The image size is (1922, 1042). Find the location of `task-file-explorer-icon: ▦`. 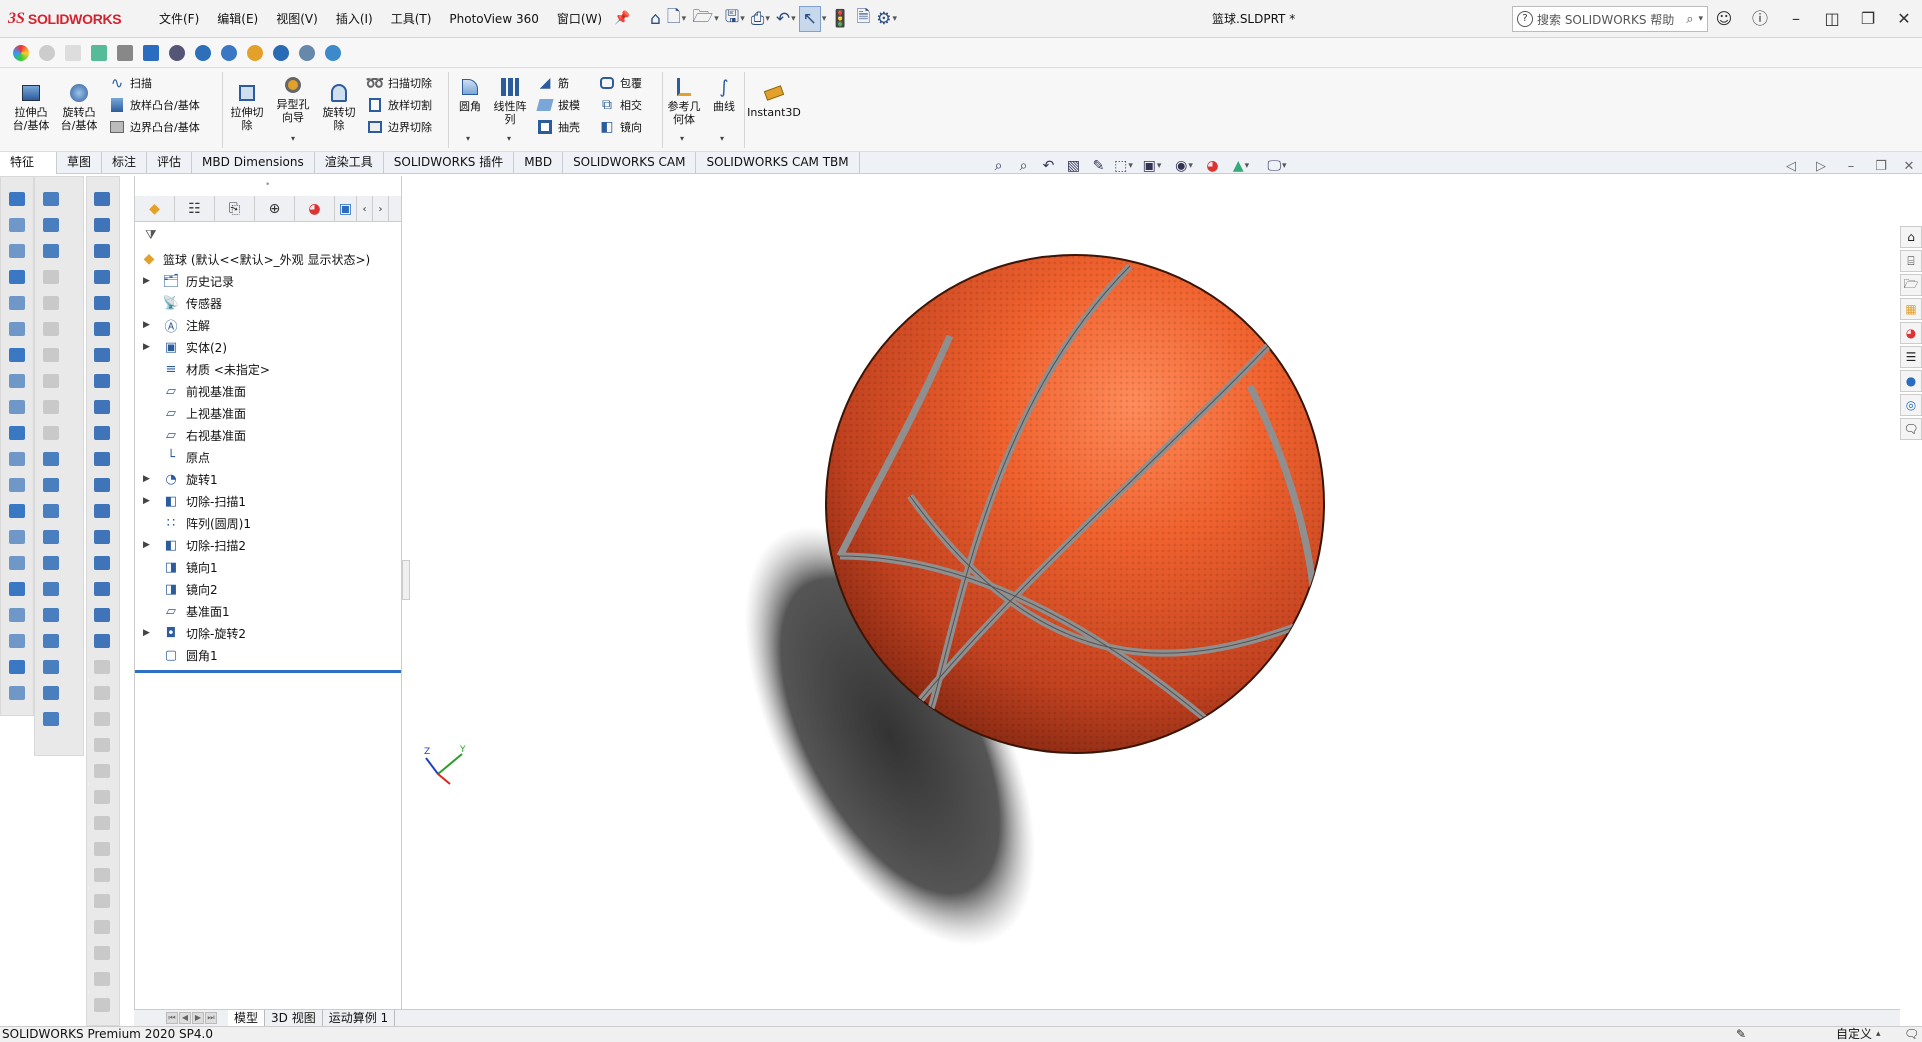

task-file-explorer-icon: ▦ is located at coordinates (1911, 309).